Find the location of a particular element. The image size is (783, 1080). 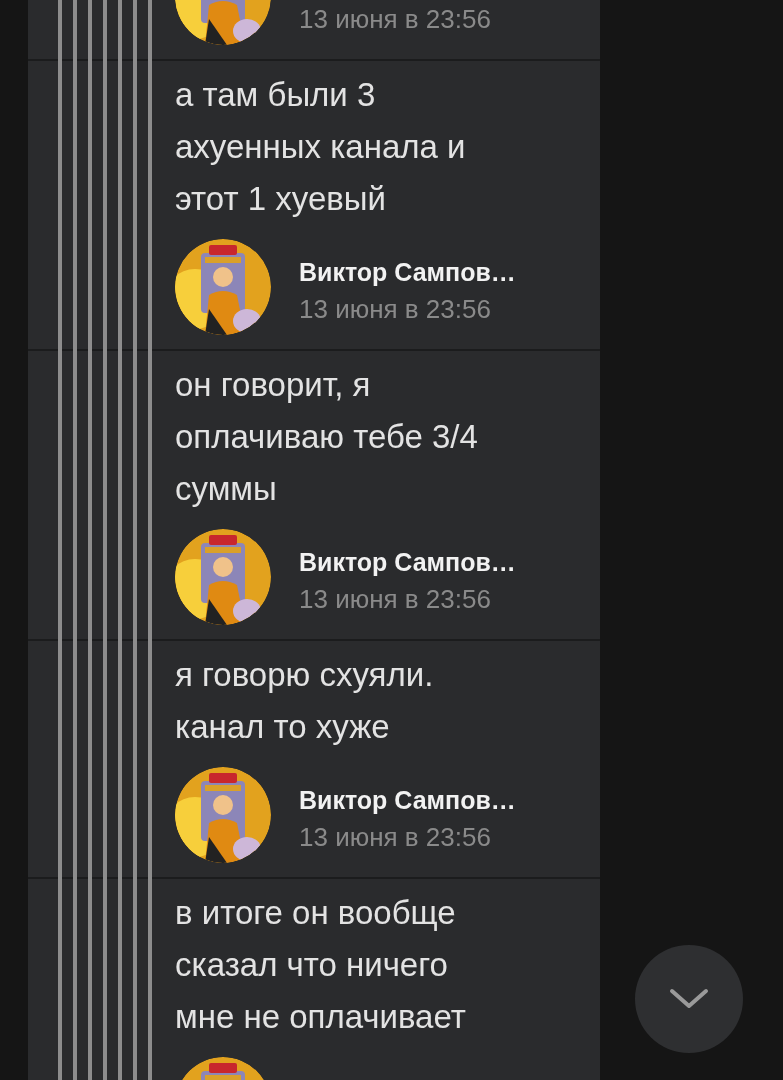

comment-text: а там были 3 ахуенных канала и этот 1 хуевый is located at coordinates (321, 147).